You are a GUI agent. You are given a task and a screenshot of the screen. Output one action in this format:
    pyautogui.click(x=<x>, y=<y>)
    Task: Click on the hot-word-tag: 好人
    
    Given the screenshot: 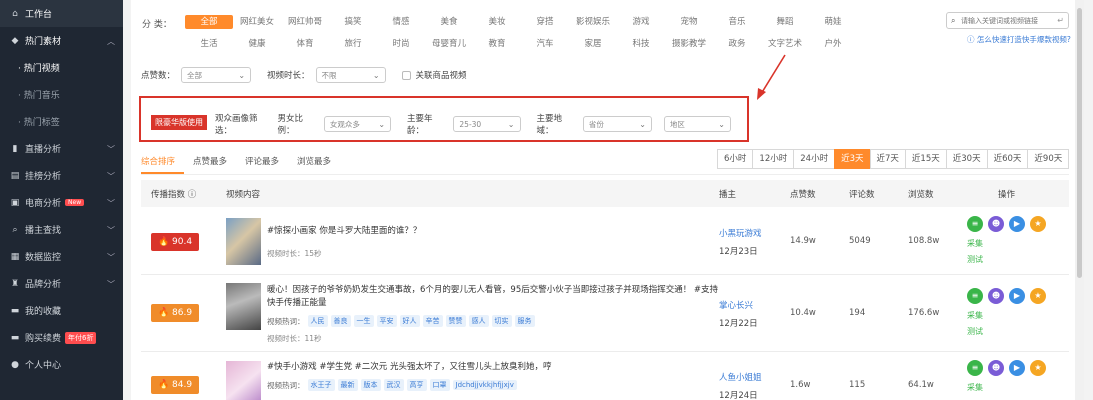 What is the action you would take?
    pyautogui.click(x=409, y=321)
    